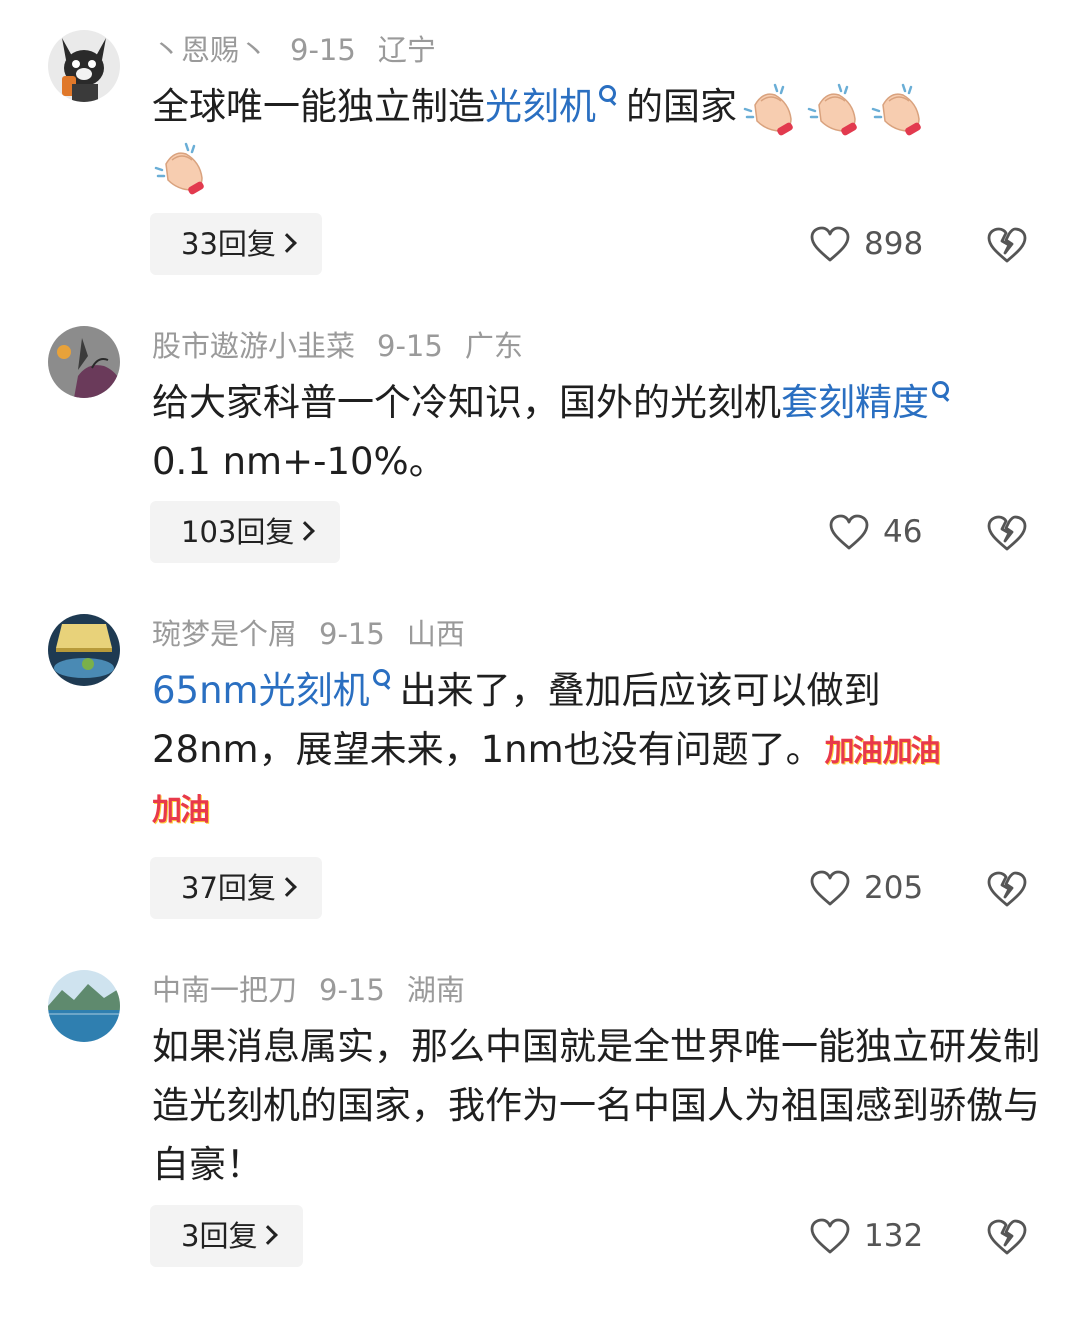 The width and height of the screenshot is (1080, 1317). What do you see at coordinates (855, 402) in the screenshot?
I see `search-link: 套刻精度` at bounding box center [855, 402].